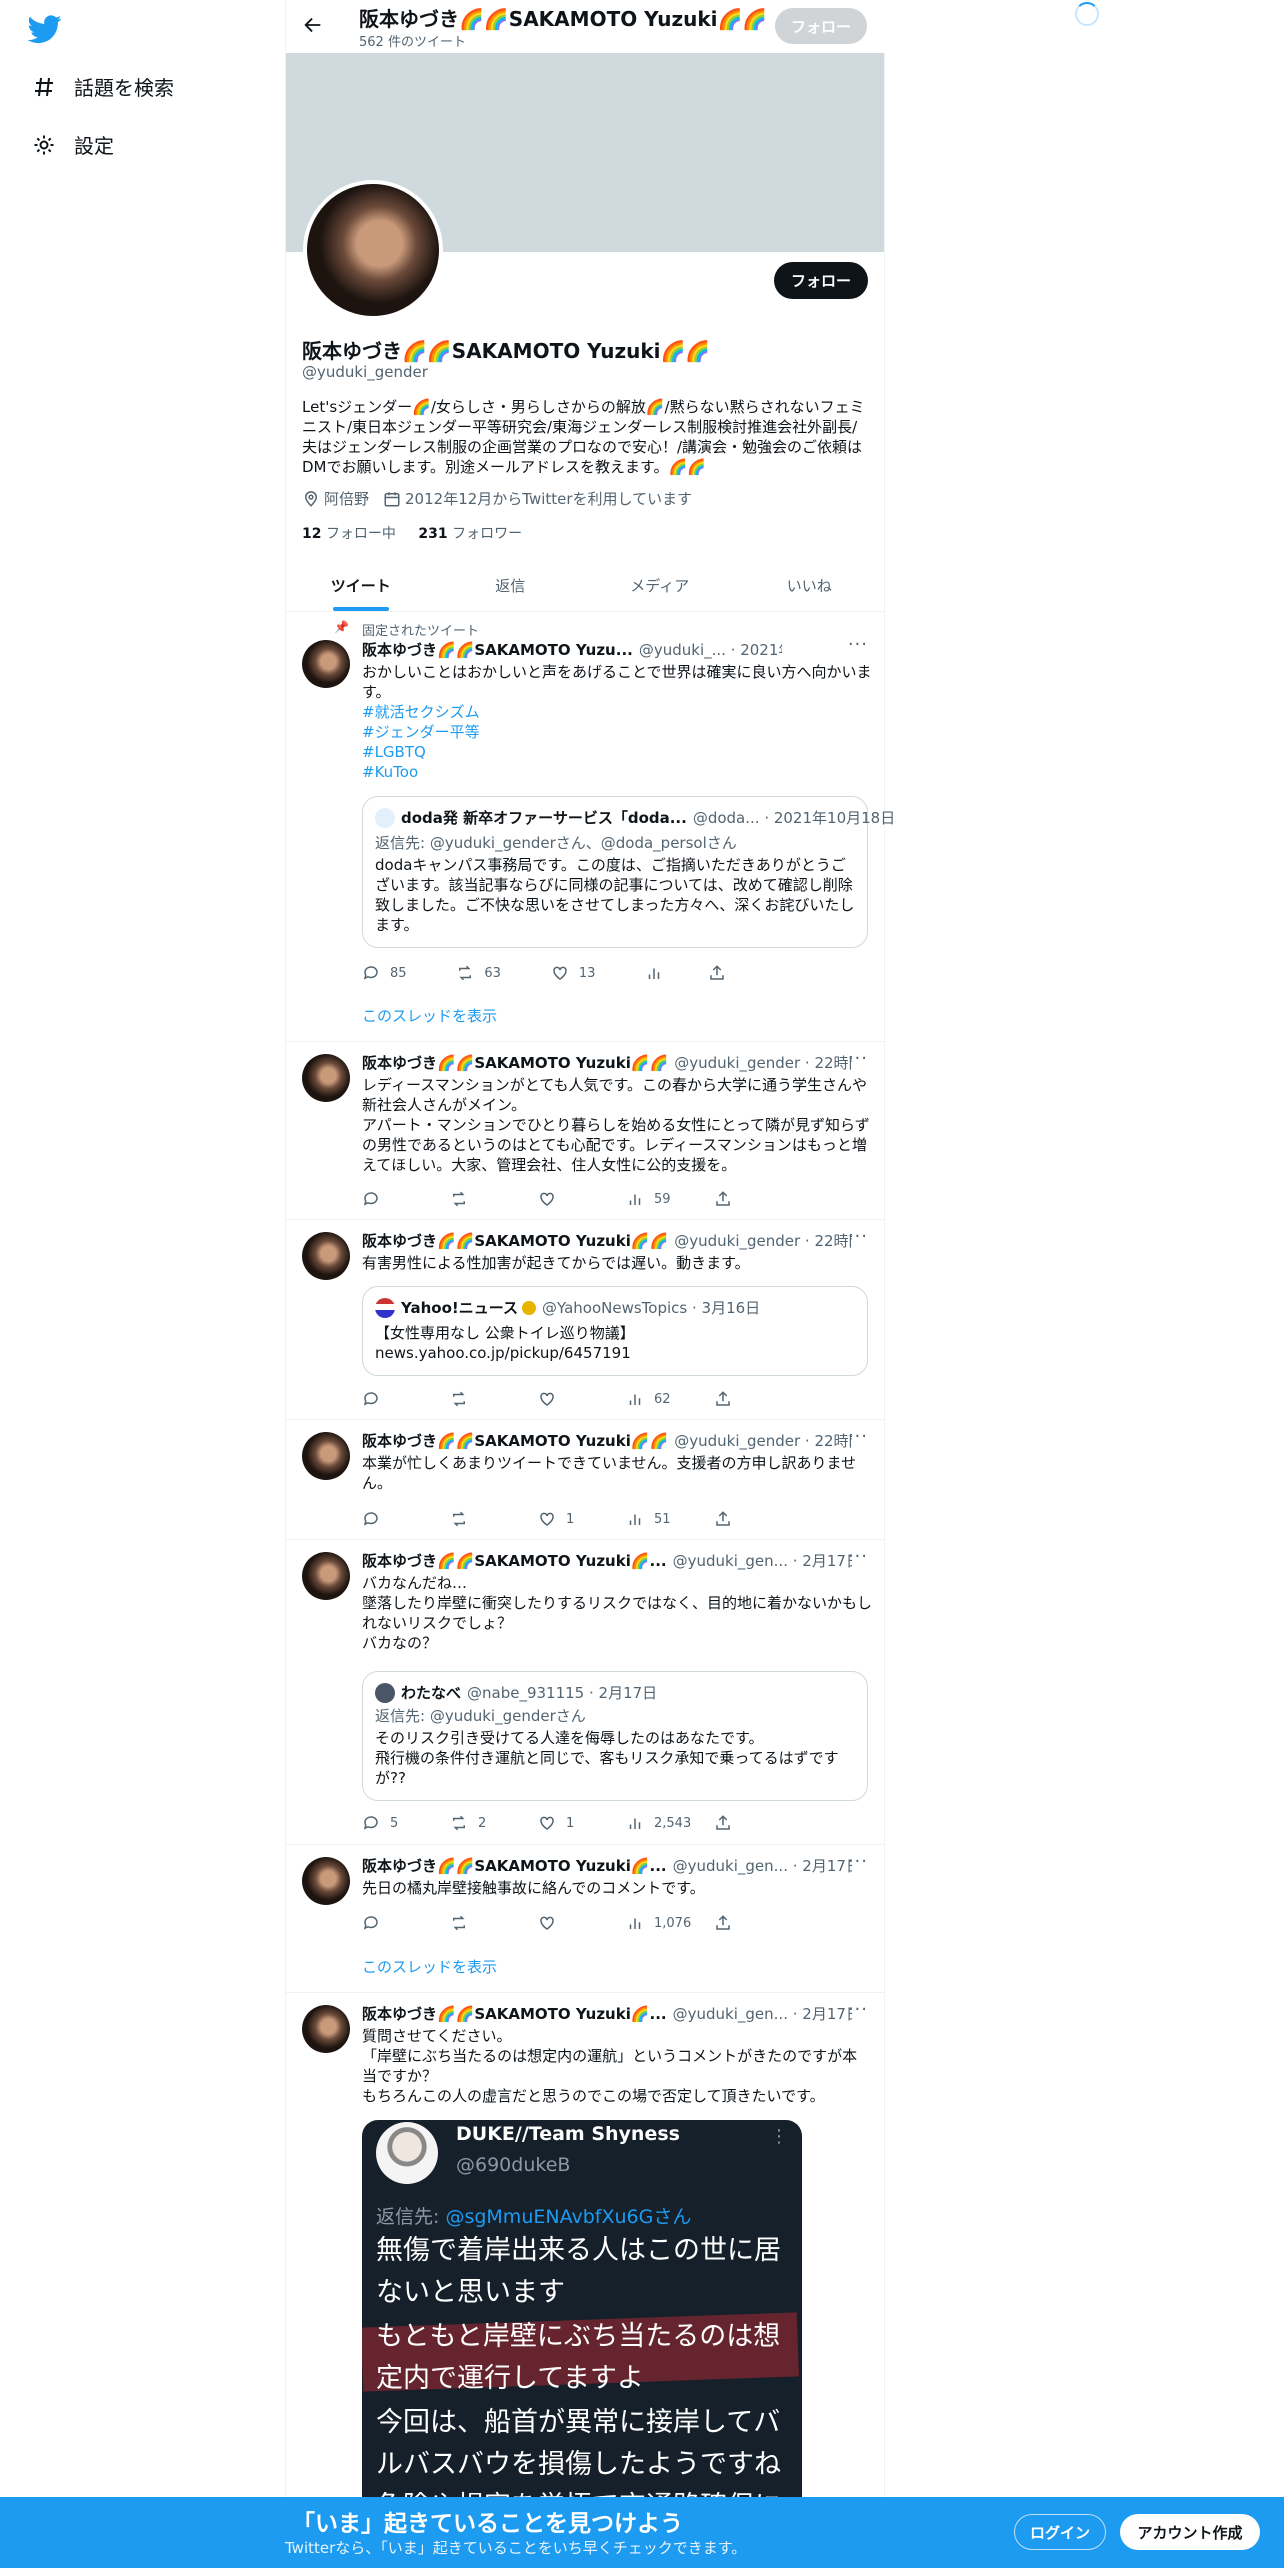  Describe the element at coordinates (673, 1923) in the screenshot. I see `views-count: 1,076` at that location.